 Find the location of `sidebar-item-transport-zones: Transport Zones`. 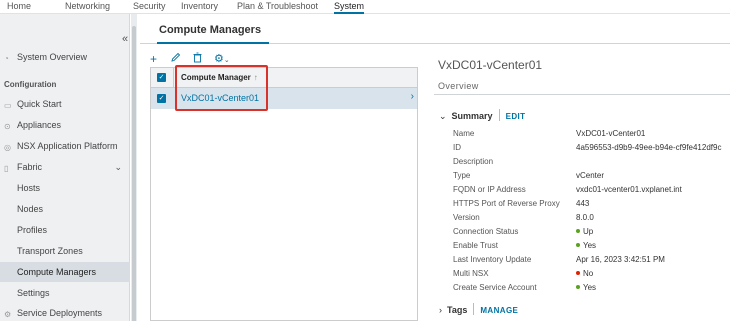

sidebar-item-transport-zones: Transport Zones is located at coordinates (65, 251).